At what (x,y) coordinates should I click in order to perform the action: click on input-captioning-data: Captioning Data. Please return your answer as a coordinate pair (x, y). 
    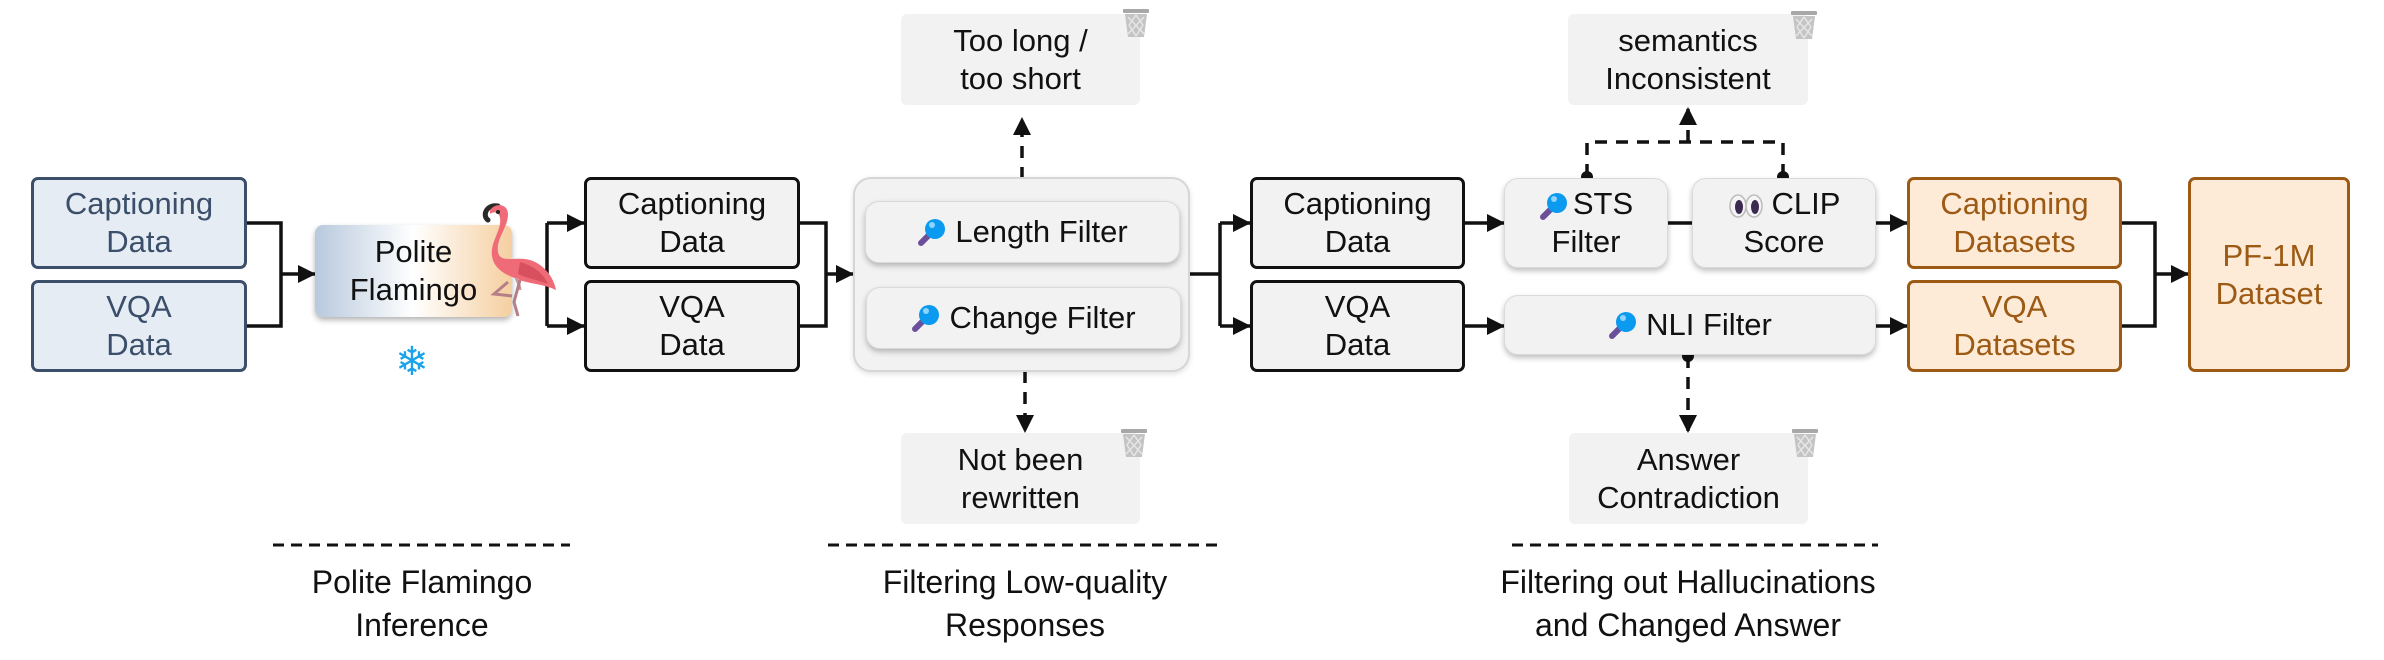
    Looking at the image, I should click on (139, 223).